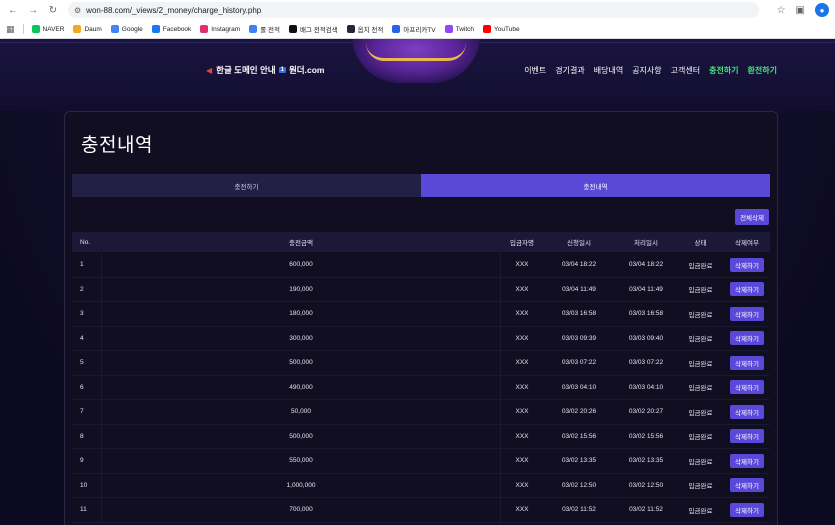  What do you see at coordinates (421, 242) in the screenshot?
I see `table-header: No. 충전금액 입금자명 신청일시 처리일시 상태 삭제여부` at bounding box center [421, 242].